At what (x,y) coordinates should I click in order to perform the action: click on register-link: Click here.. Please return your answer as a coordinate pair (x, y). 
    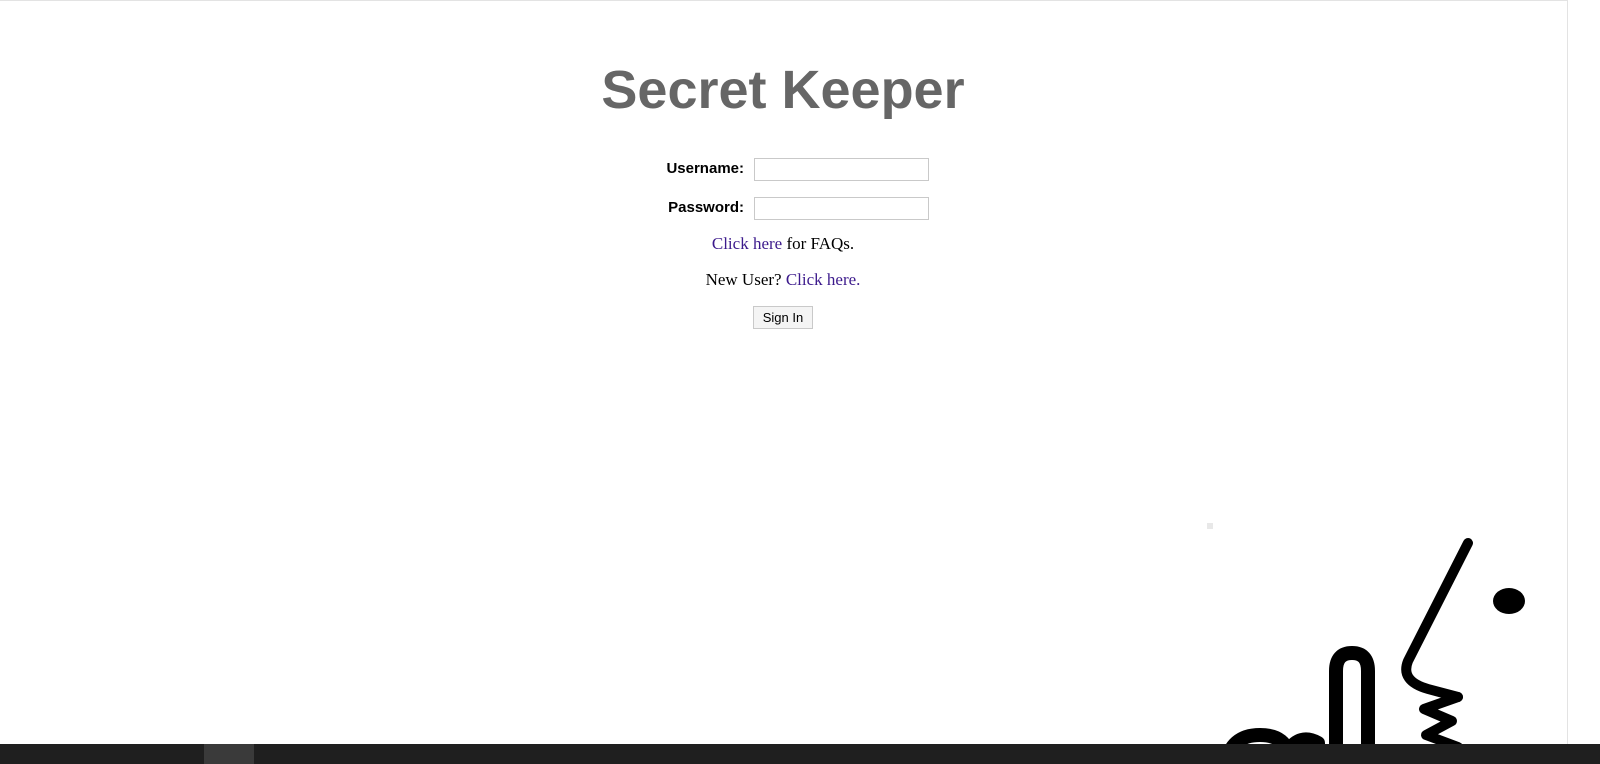
    Looking at the image, I should click on (823, 279).